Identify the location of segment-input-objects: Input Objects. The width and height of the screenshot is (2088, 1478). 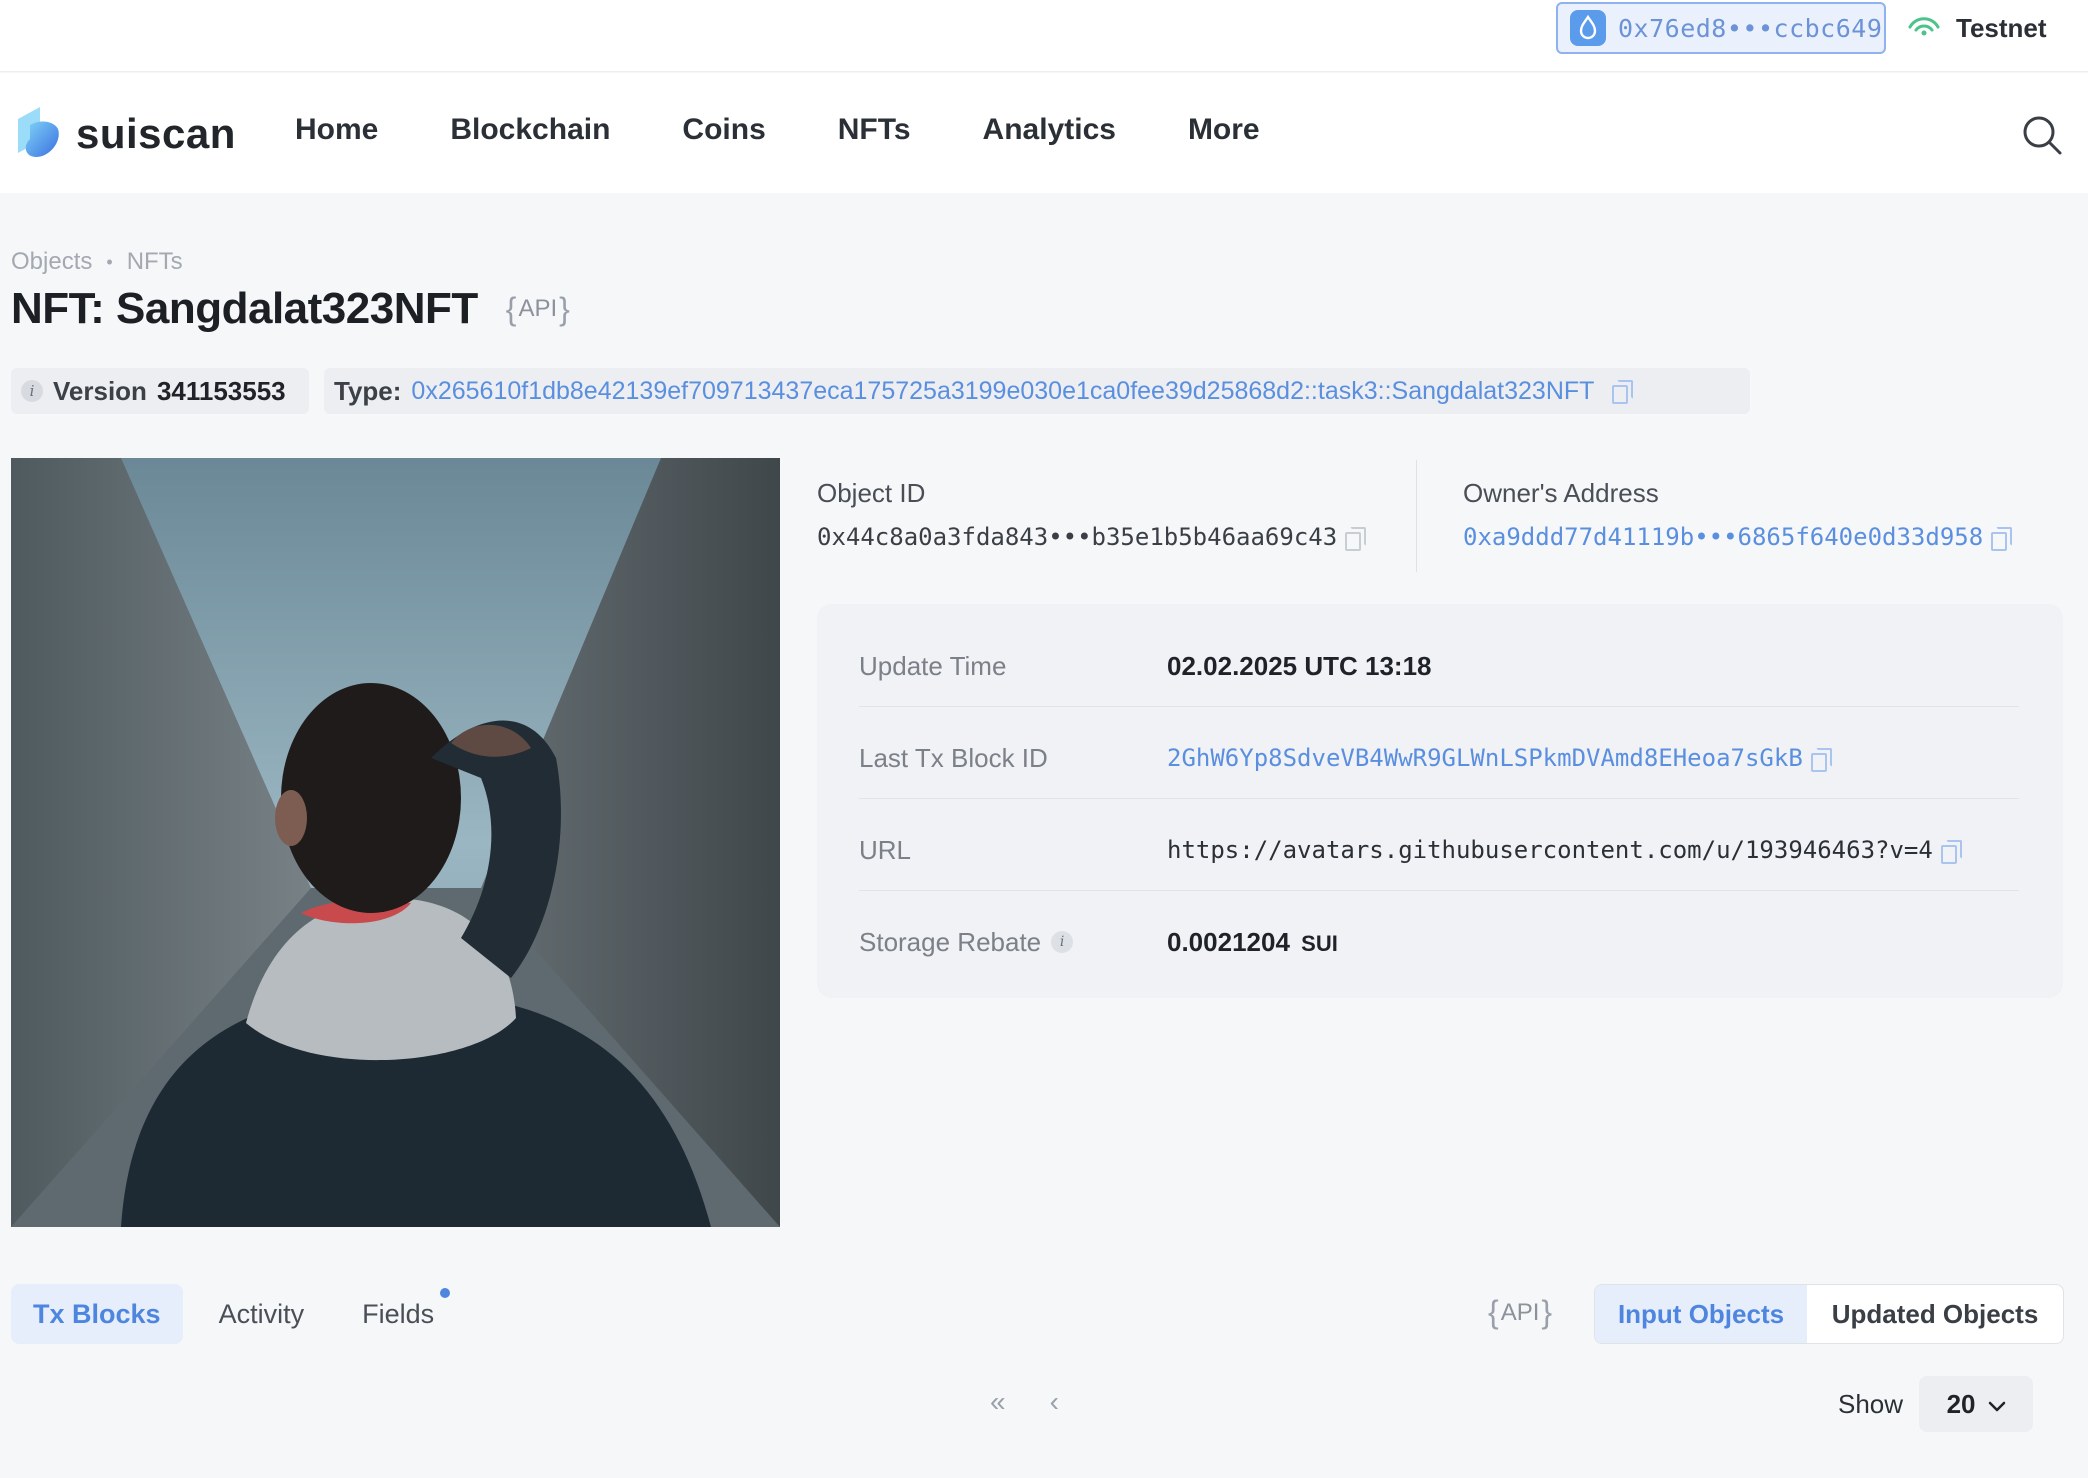
(1701, 1314).